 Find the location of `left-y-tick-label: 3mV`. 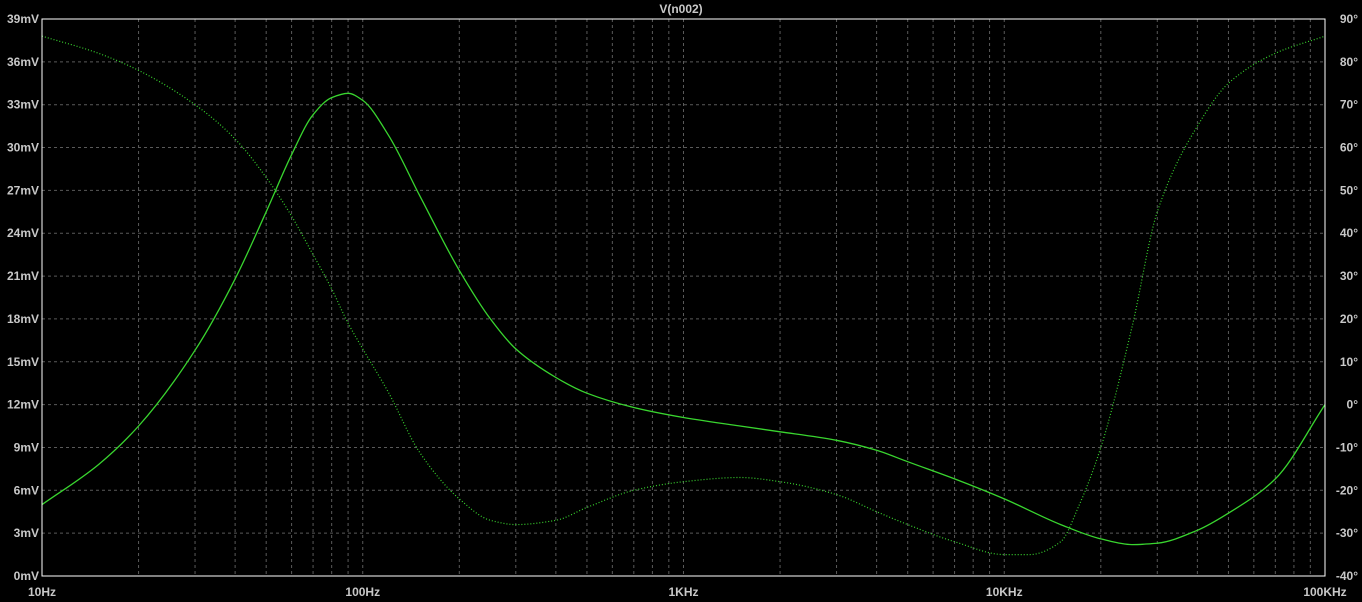

left-y-tick-label: 3mV is located at coordinates (26, 533).